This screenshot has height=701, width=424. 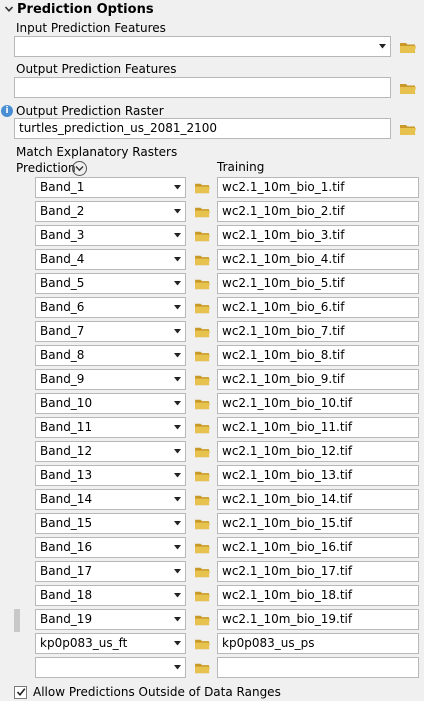 I want to click on training-raster-field: wc2.1_10m_bio_6.tif, so click(x=318, y=307).